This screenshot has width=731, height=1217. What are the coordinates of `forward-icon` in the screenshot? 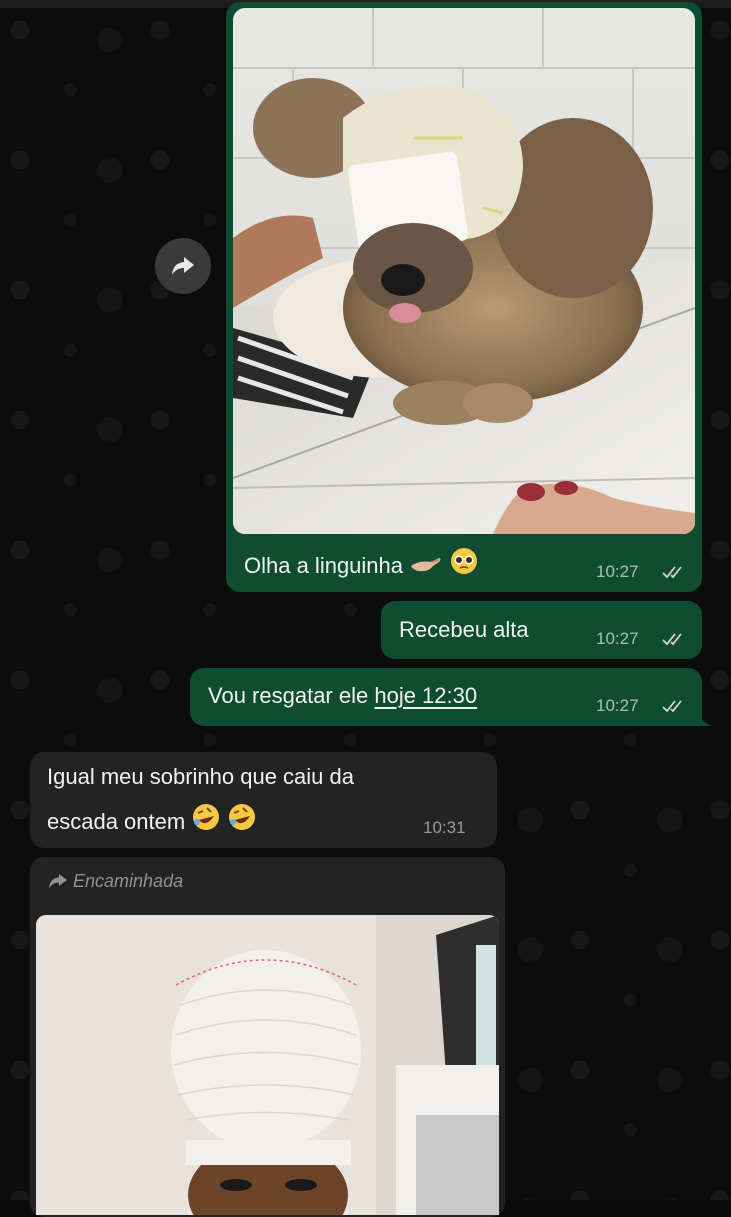 It's located at (183, 266).